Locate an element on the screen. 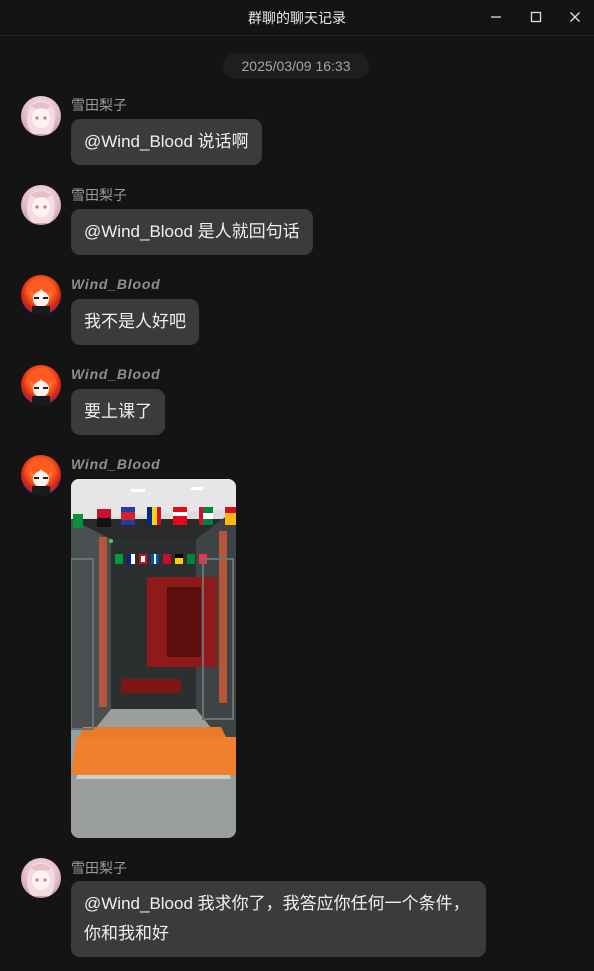  minimize-button is located at coordinates (496, 17).